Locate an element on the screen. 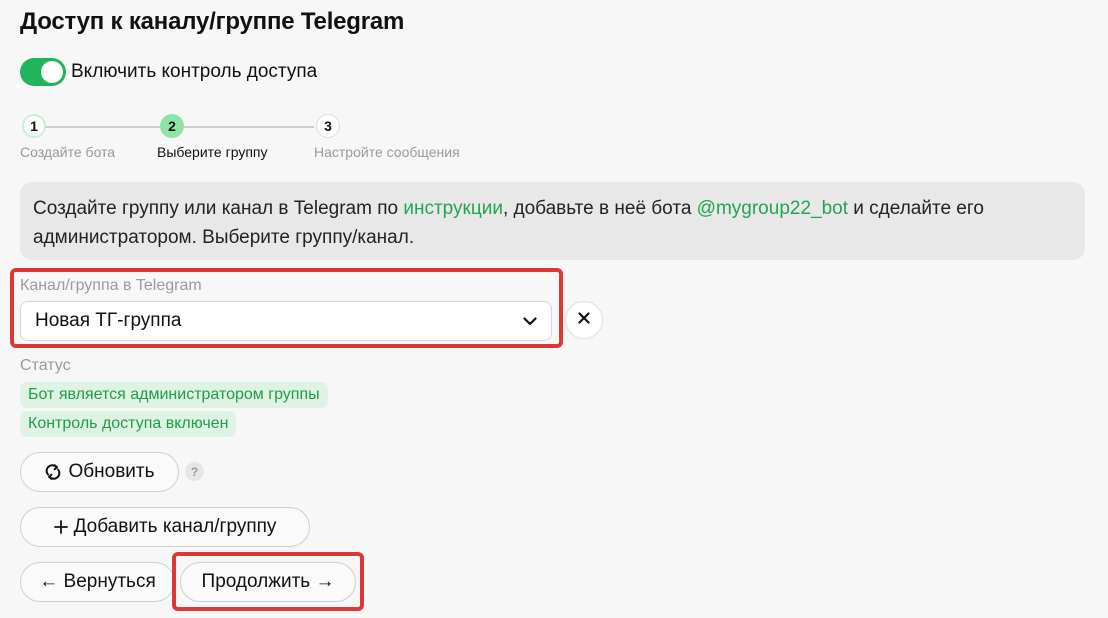  access-control-switch is located at coordinates (43, 72).